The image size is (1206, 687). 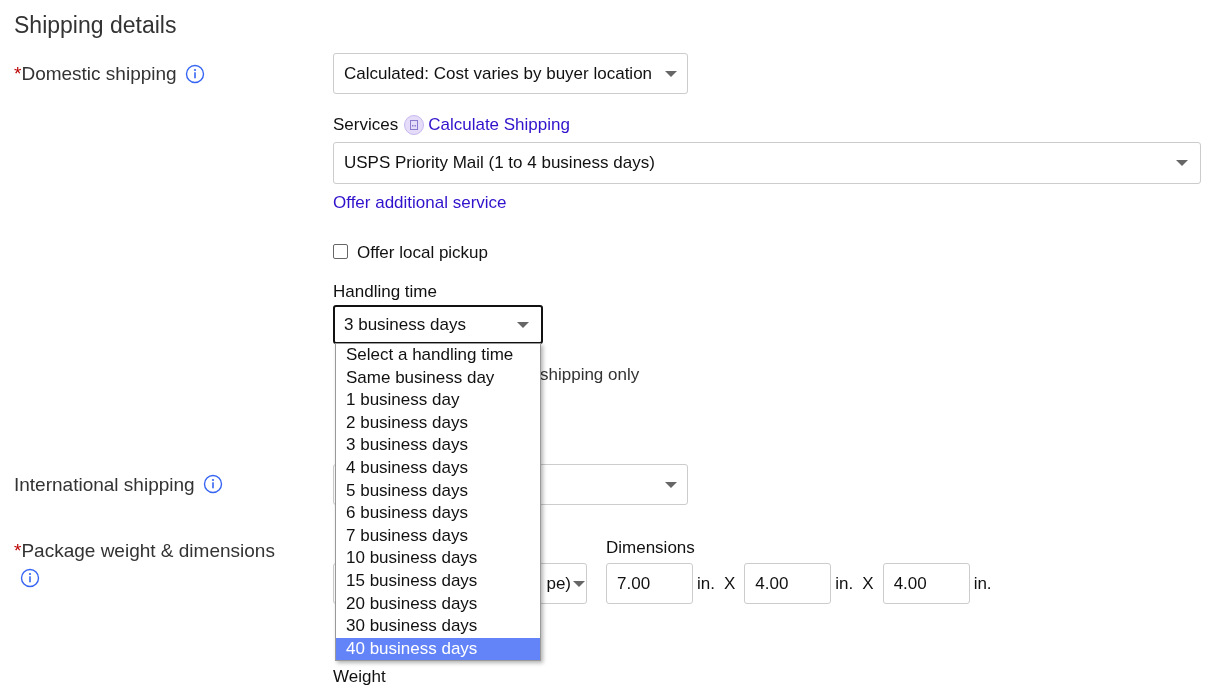 What do you see at coordinates (423, 253) in the screenshot?
I see `local-pickup-label: Offer local pickup` at bounding box center [423, 253].